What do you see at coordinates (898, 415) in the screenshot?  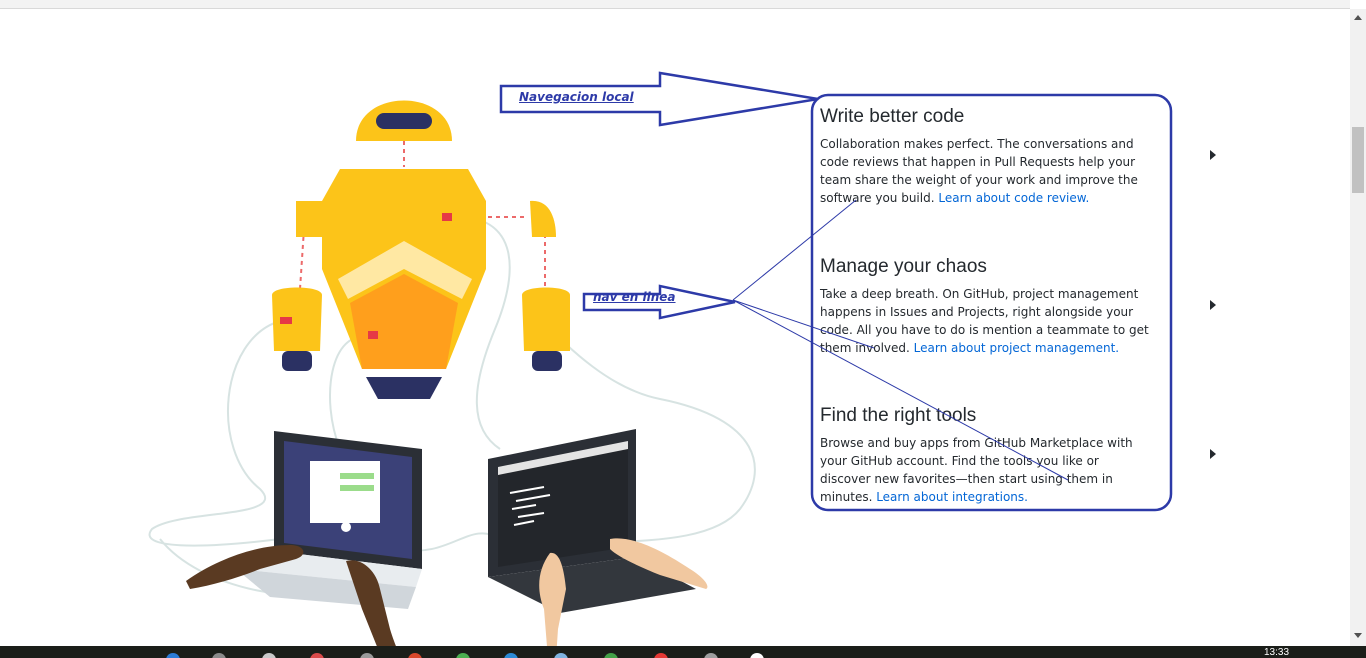 I see `feature-title: Find the right tools` at bounding box center [898, 415].